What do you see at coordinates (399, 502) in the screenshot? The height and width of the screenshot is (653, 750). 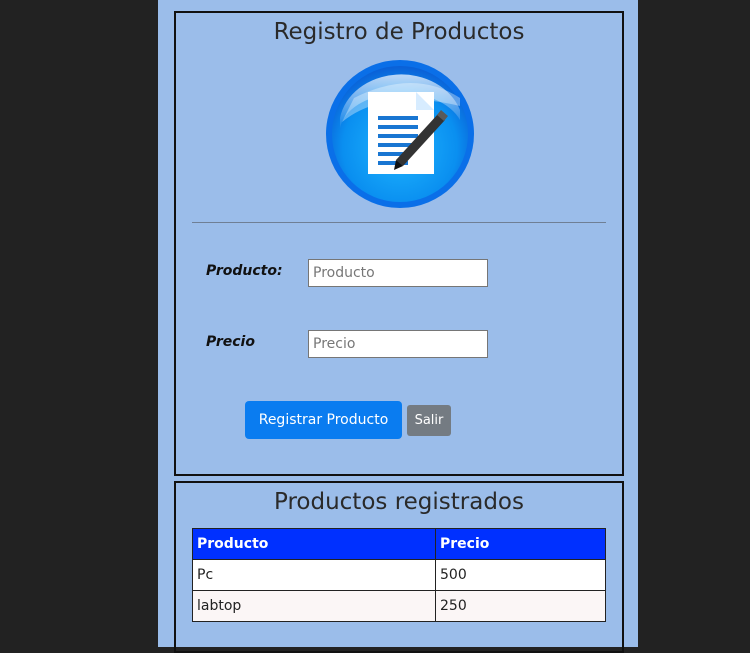 I see `list-title: Productos registrados` at bounding box center [399, 502].